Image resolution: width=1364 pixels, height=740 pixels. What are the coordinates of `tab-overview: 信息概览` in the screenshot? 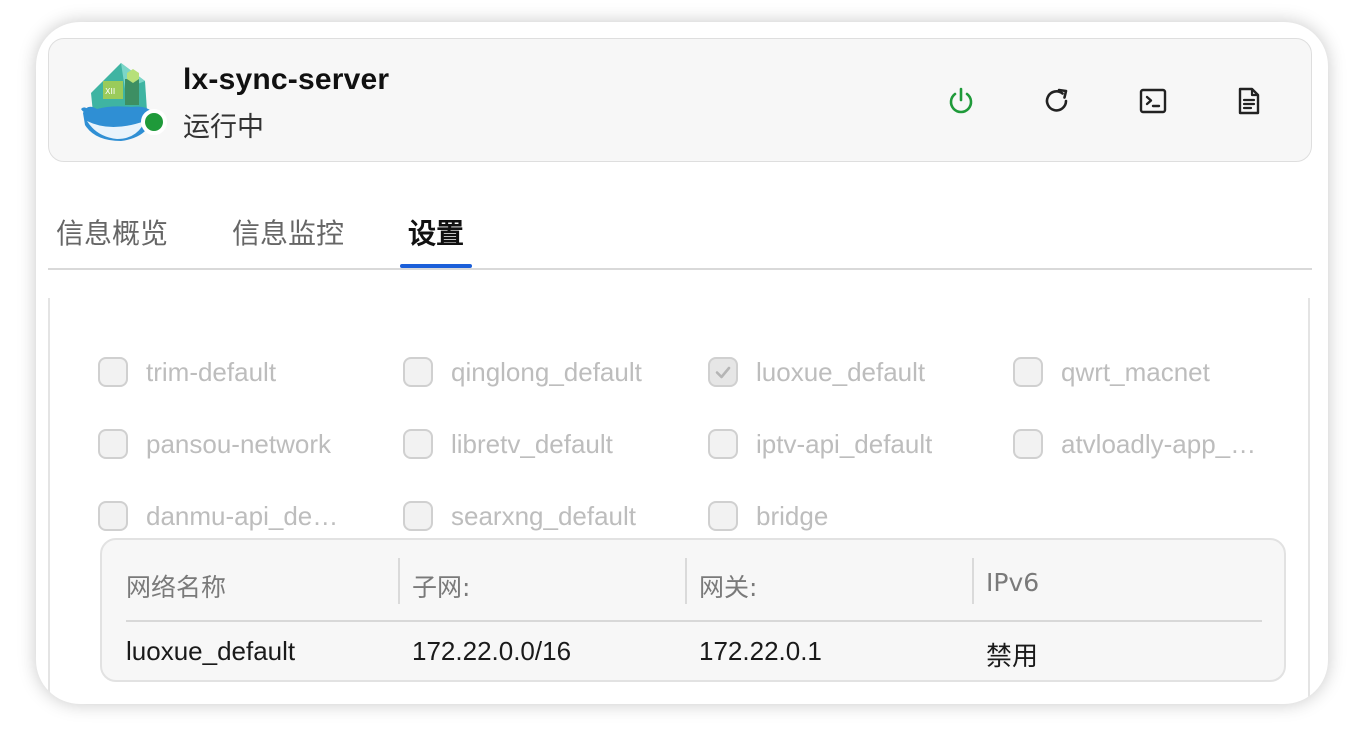 It's located at (112, 232).